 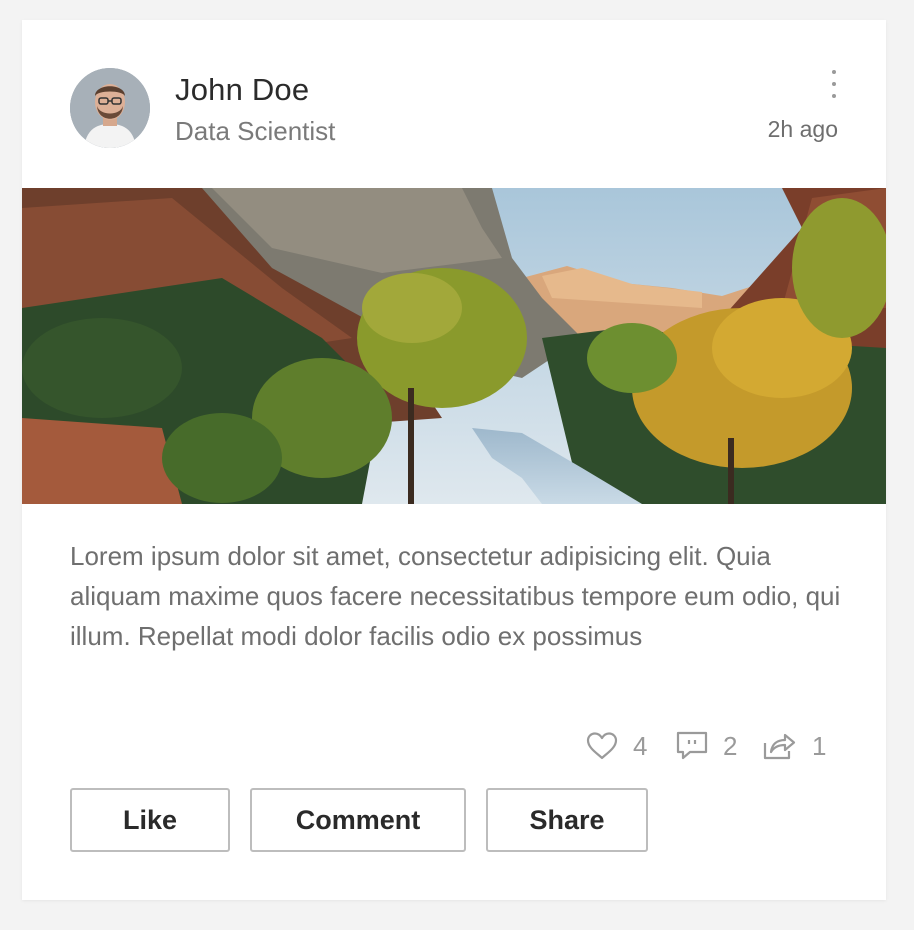 What do you see at coordinates (567, 820) in the screenshot?
I see `share-button: Share` at bounding box center [567, 820].